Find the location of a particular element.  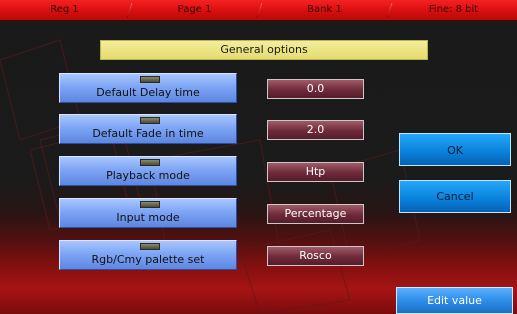

input-mode-button: Input mode is located at coordinates (148, 213).